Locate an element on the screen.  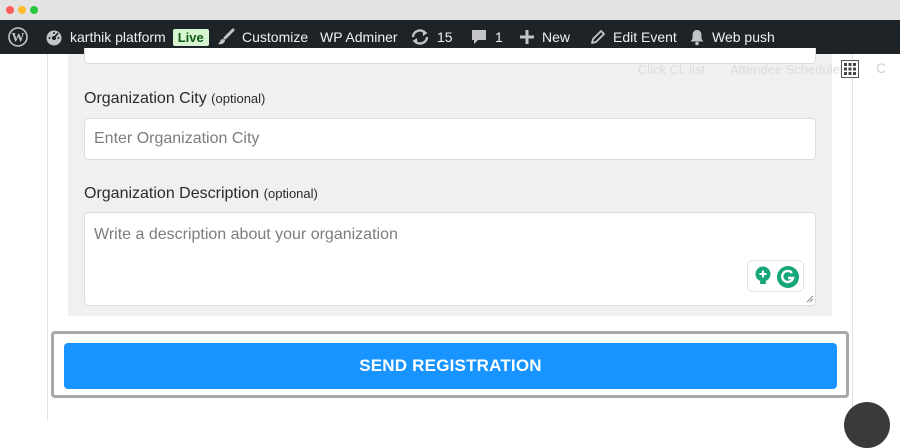
ghost-toolbar-text-left: Click Cl. list is located at coordinates (672, 69).